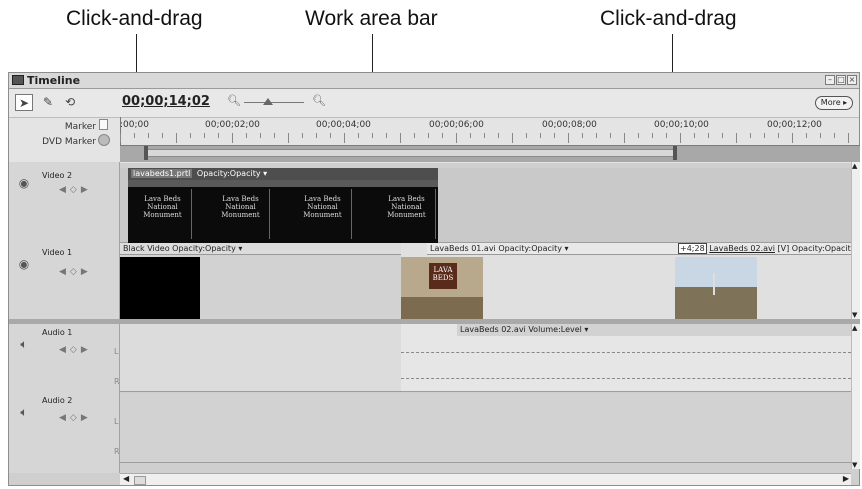  Describe the element at coordinates (234, 100) in the screenshot. I see `zoom-out-icon: 🔍︎` at that location.